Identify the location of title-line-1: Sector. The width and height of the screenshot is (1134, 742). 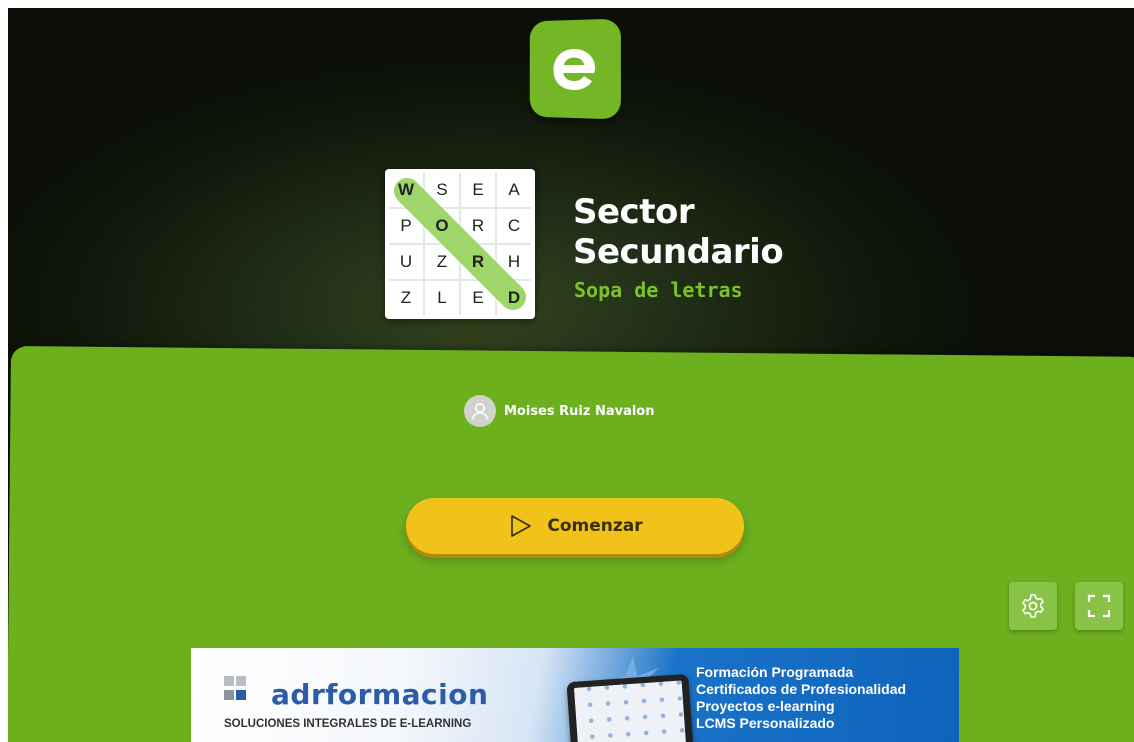
(634, 212).